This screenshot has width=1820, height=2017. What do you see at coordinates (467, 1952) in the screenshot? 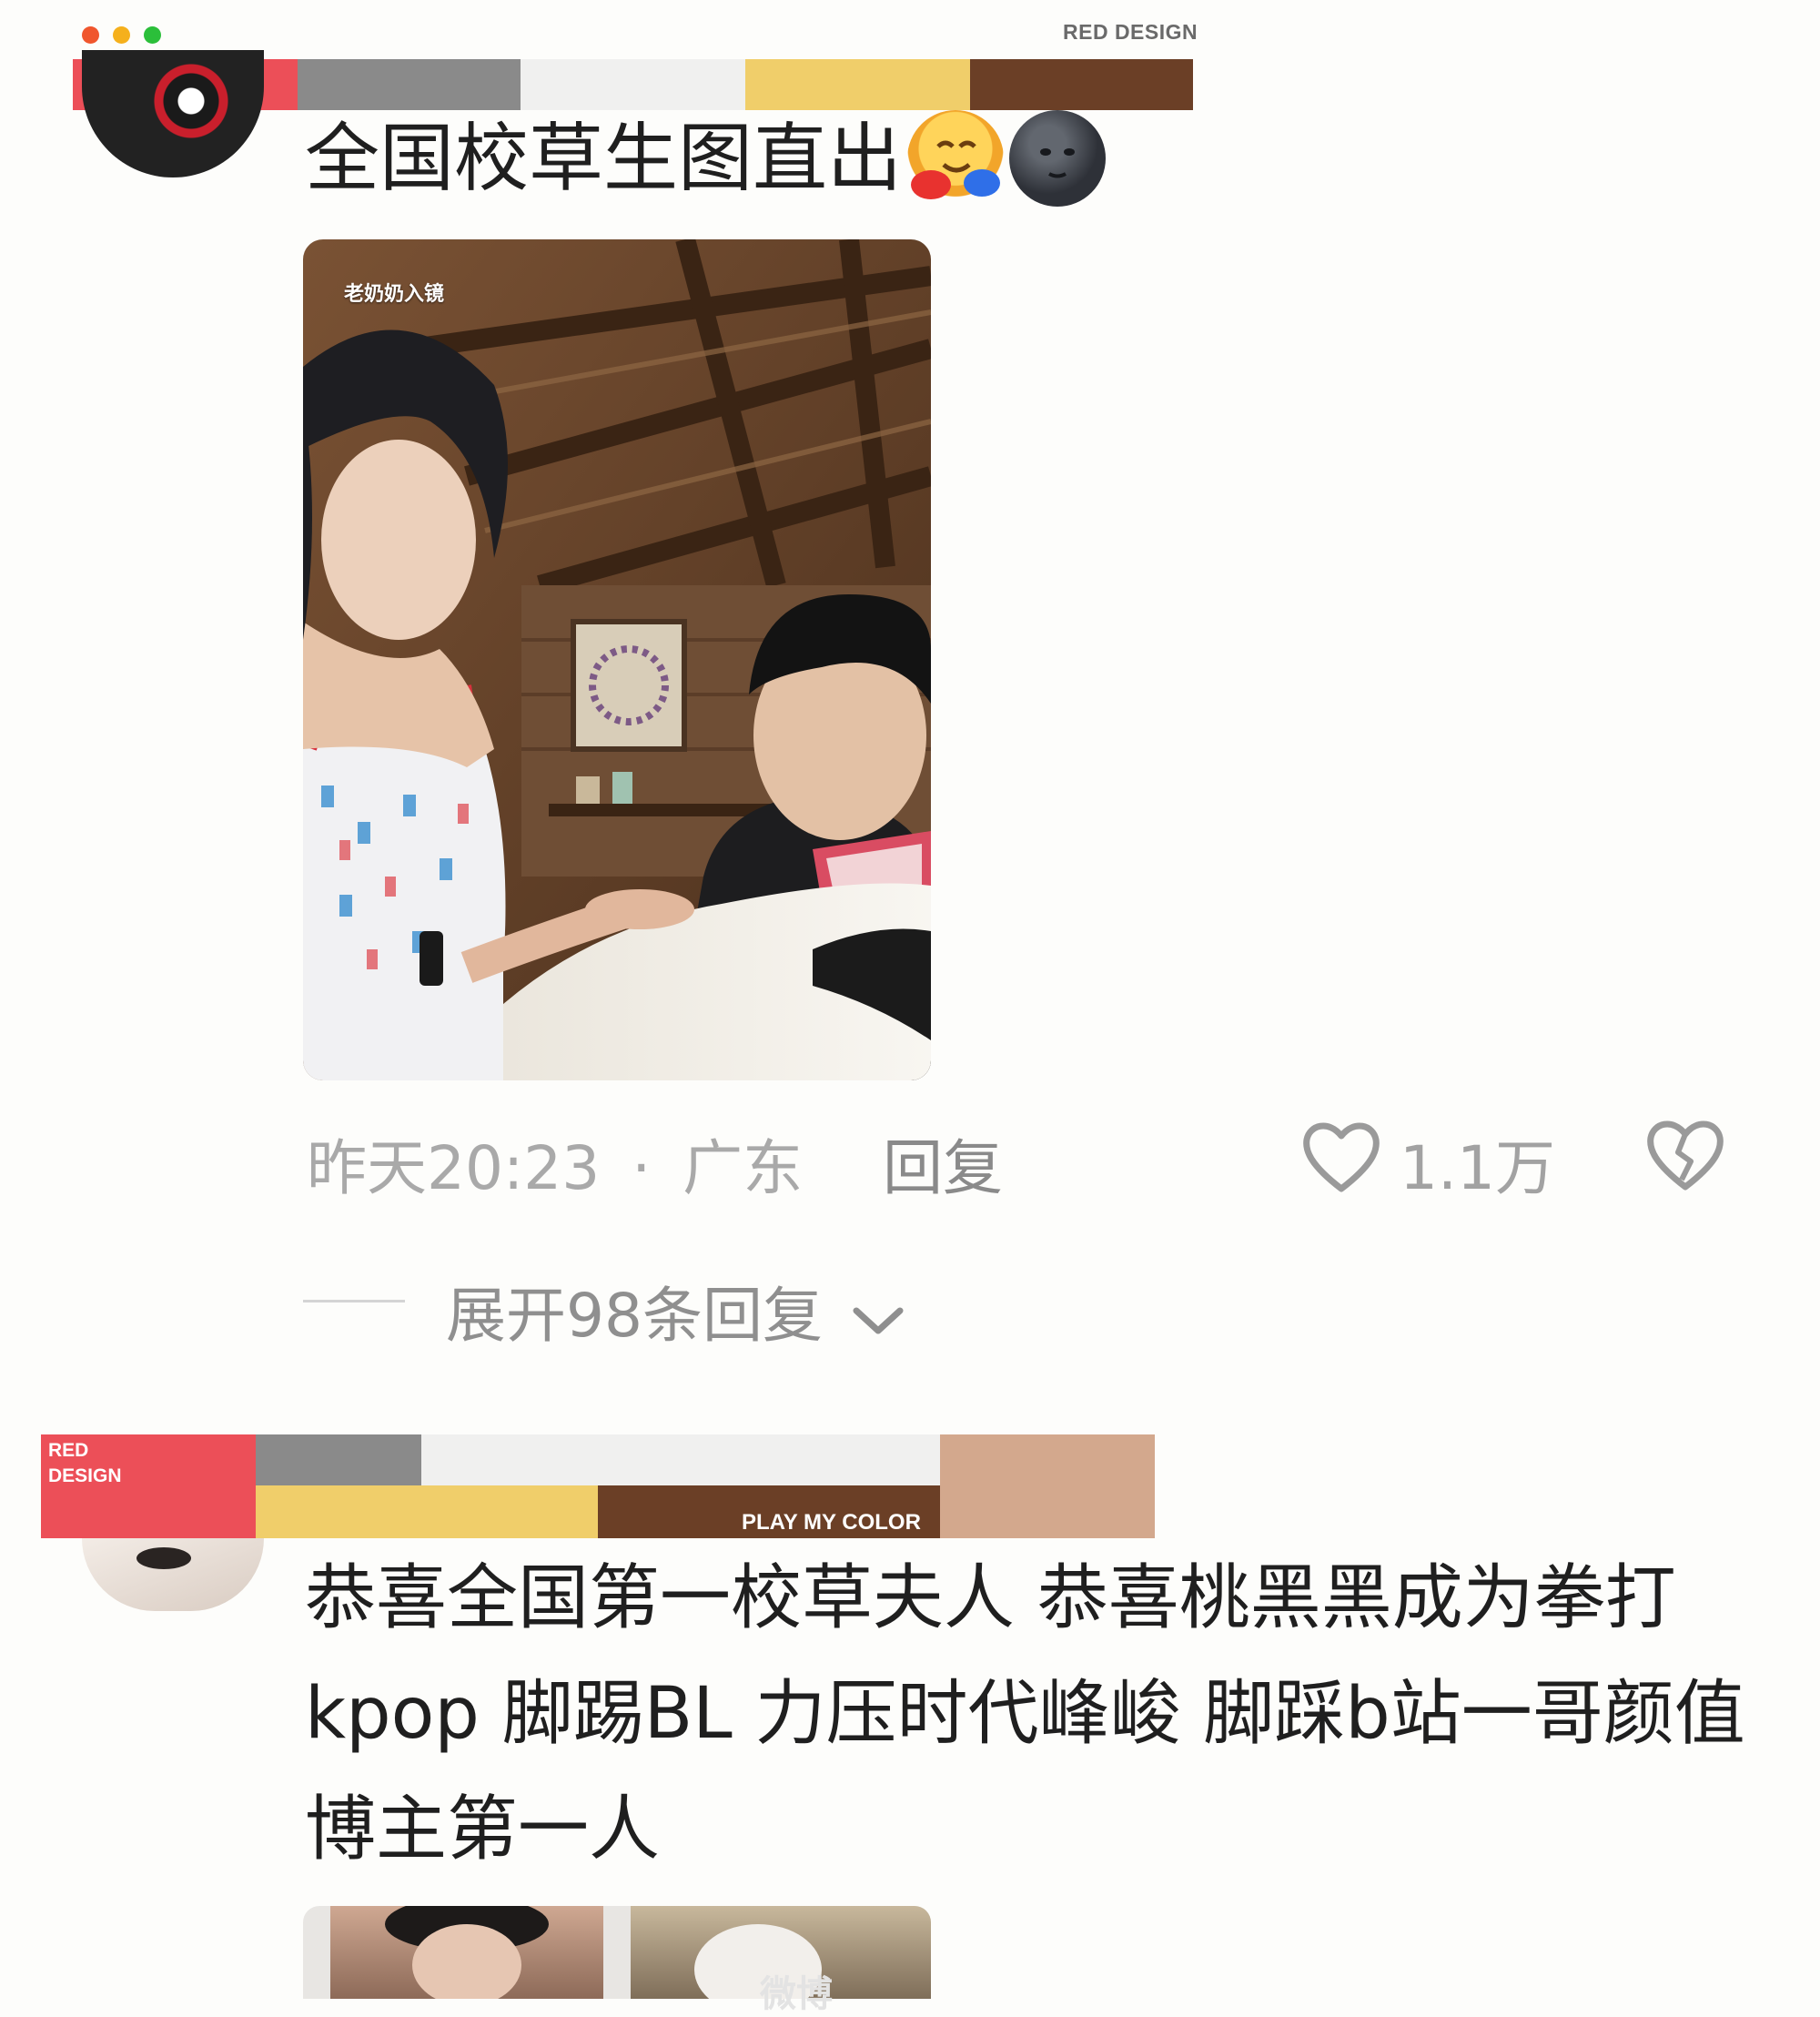
I see `thumbnail-image` at bounding box center [467, 1952].